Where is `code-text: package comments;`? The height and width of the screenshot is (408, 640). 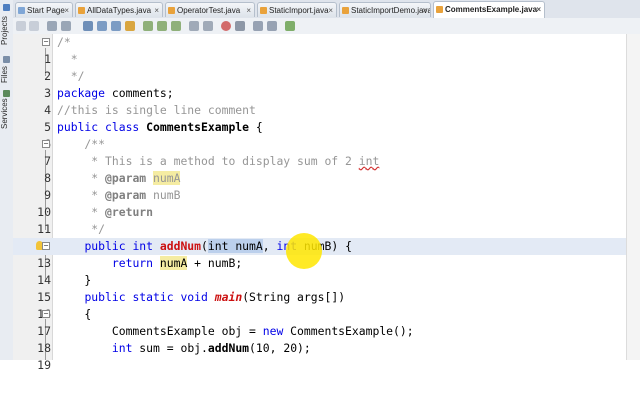 code-text: package comments; is located at coordinates (115, 93).